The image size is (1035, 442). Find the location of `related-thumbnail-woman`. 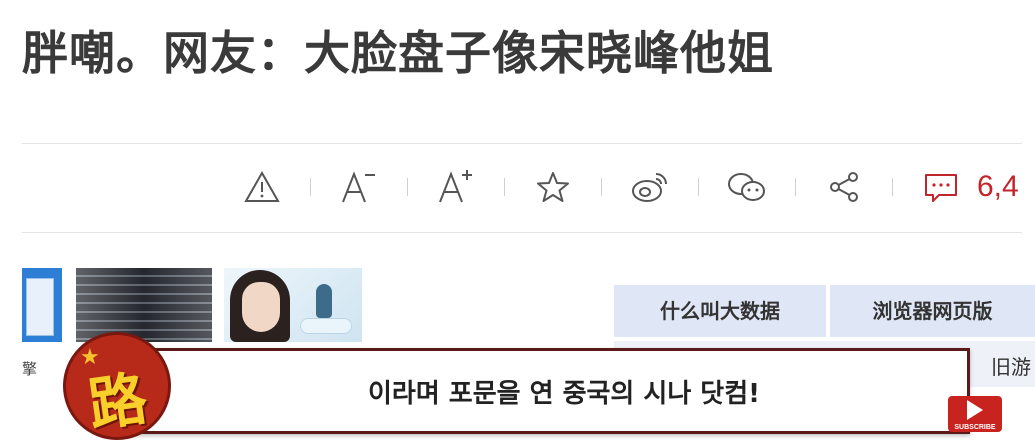

related-thumbnail-woman is located at coordinates (293, 305).